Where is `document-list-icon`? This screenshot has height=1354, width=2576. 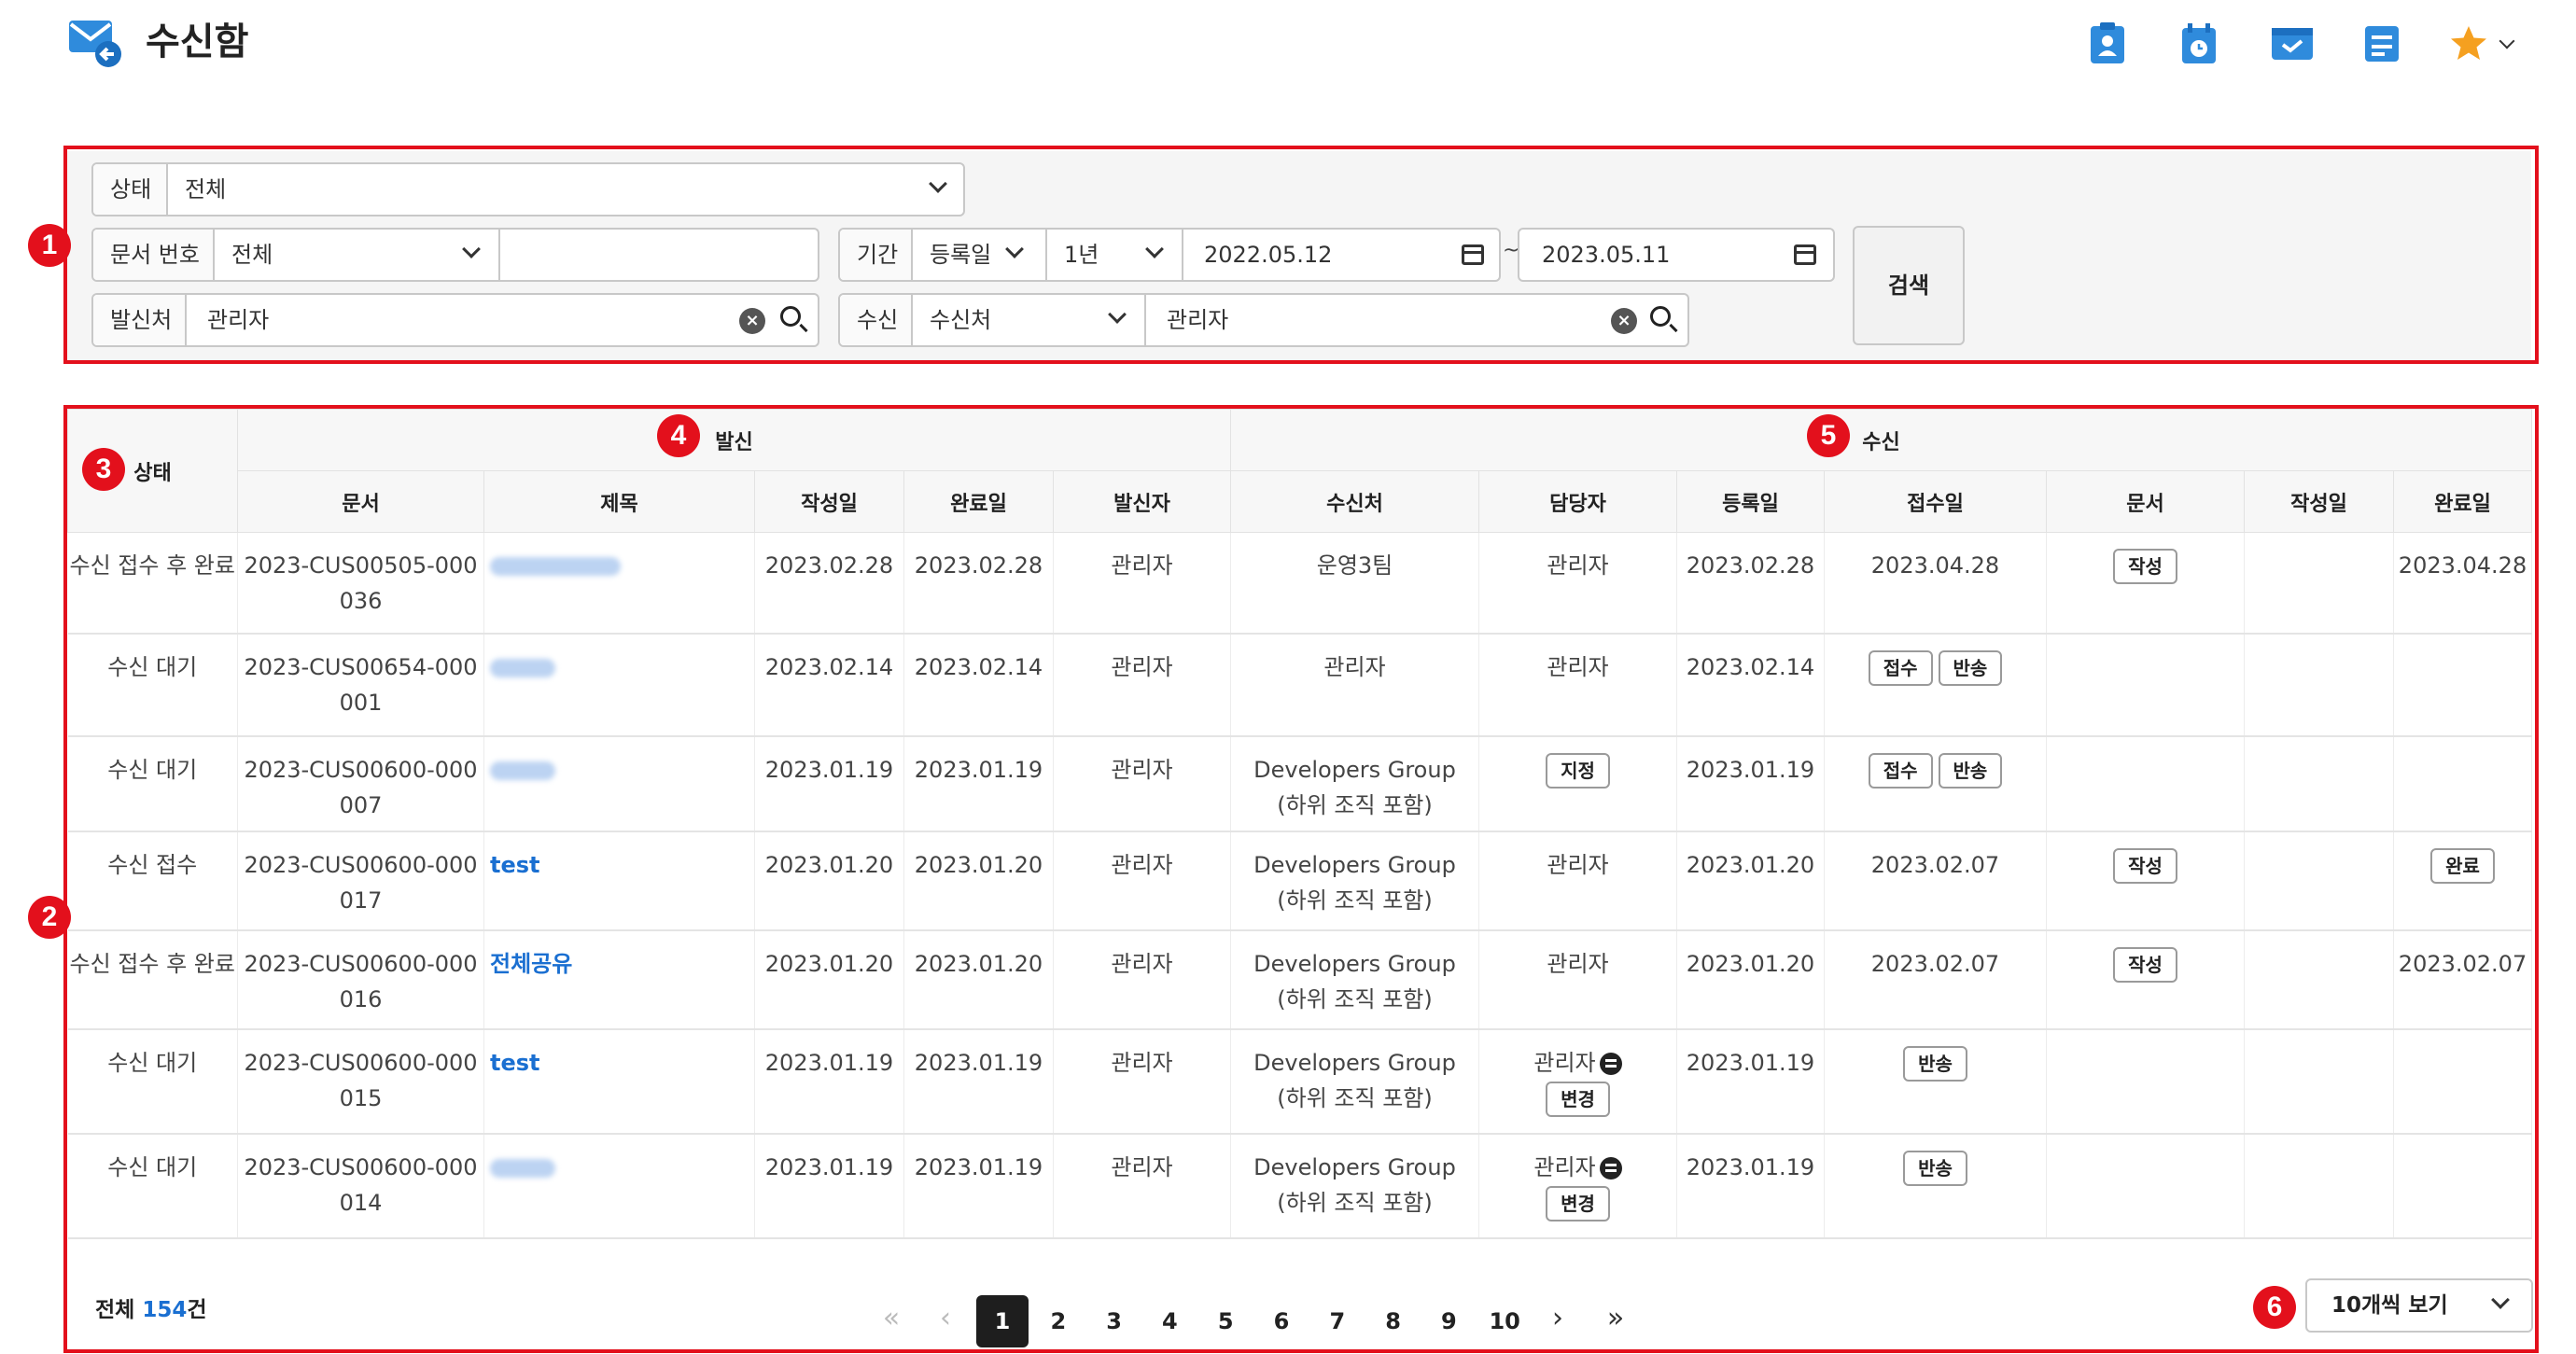 document-list-icon is located at coordinates (2381, 43).